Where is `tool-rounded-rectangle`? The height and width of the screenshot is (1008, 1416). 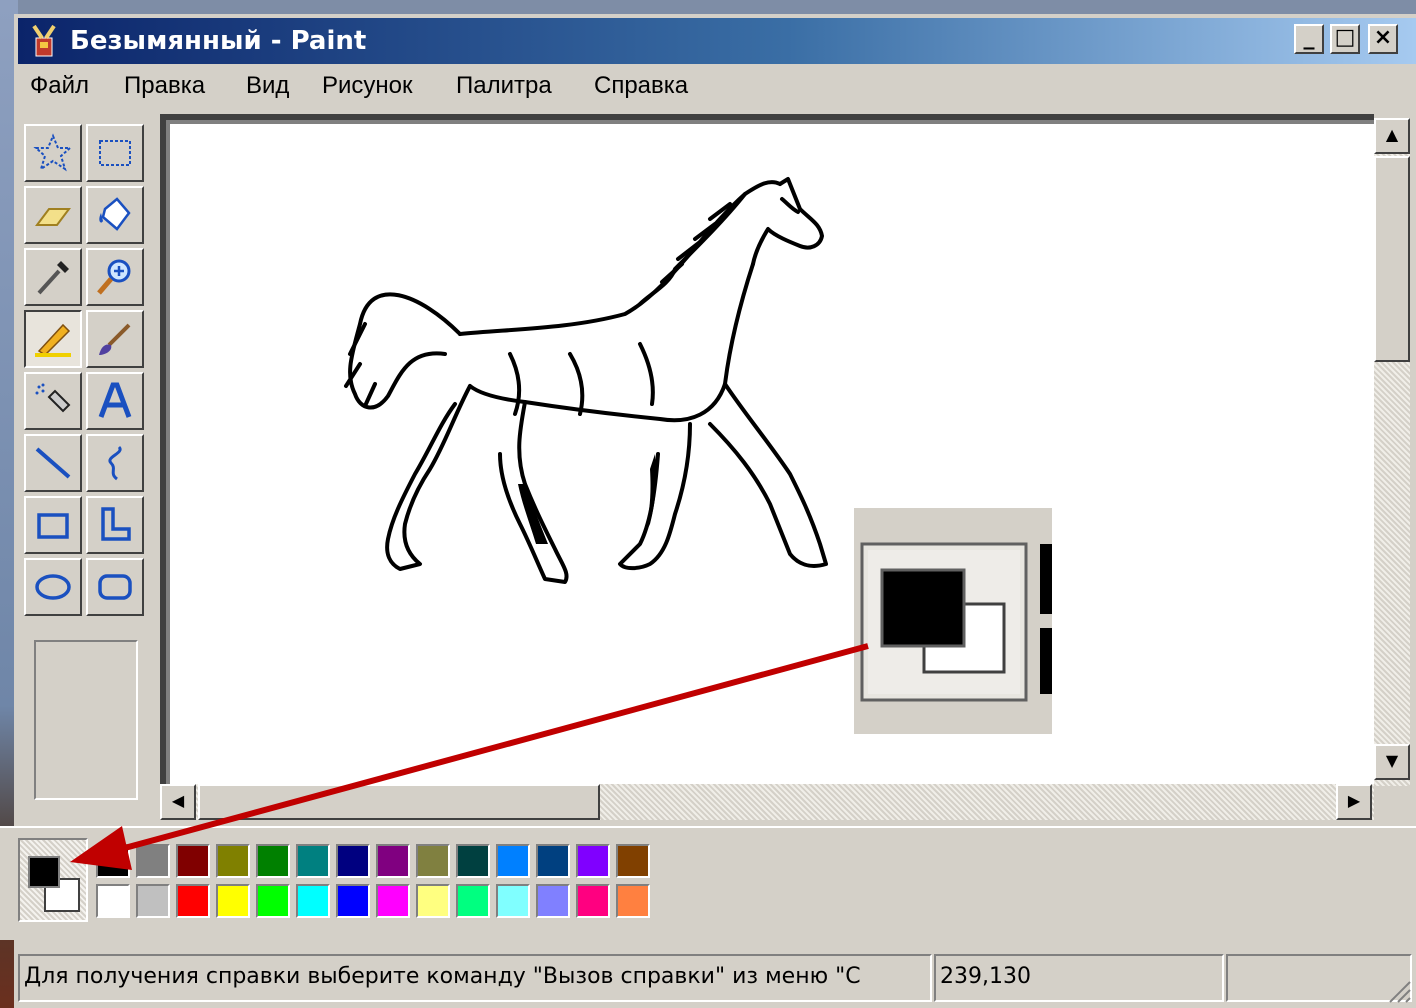
tool-rounded-rectangle is located at coordinates (115, 587).